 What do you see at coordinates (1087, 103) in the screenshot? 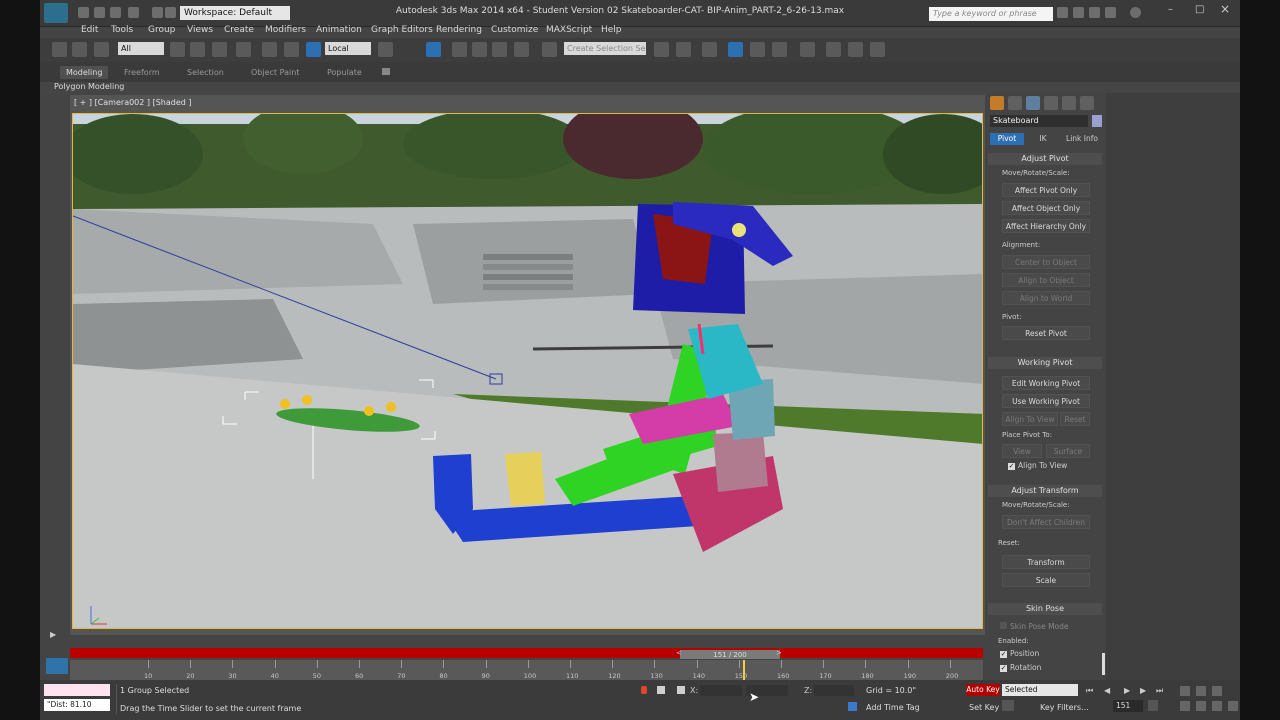
I see `utilities-tab-icon` at bounding box center [1087, 103].